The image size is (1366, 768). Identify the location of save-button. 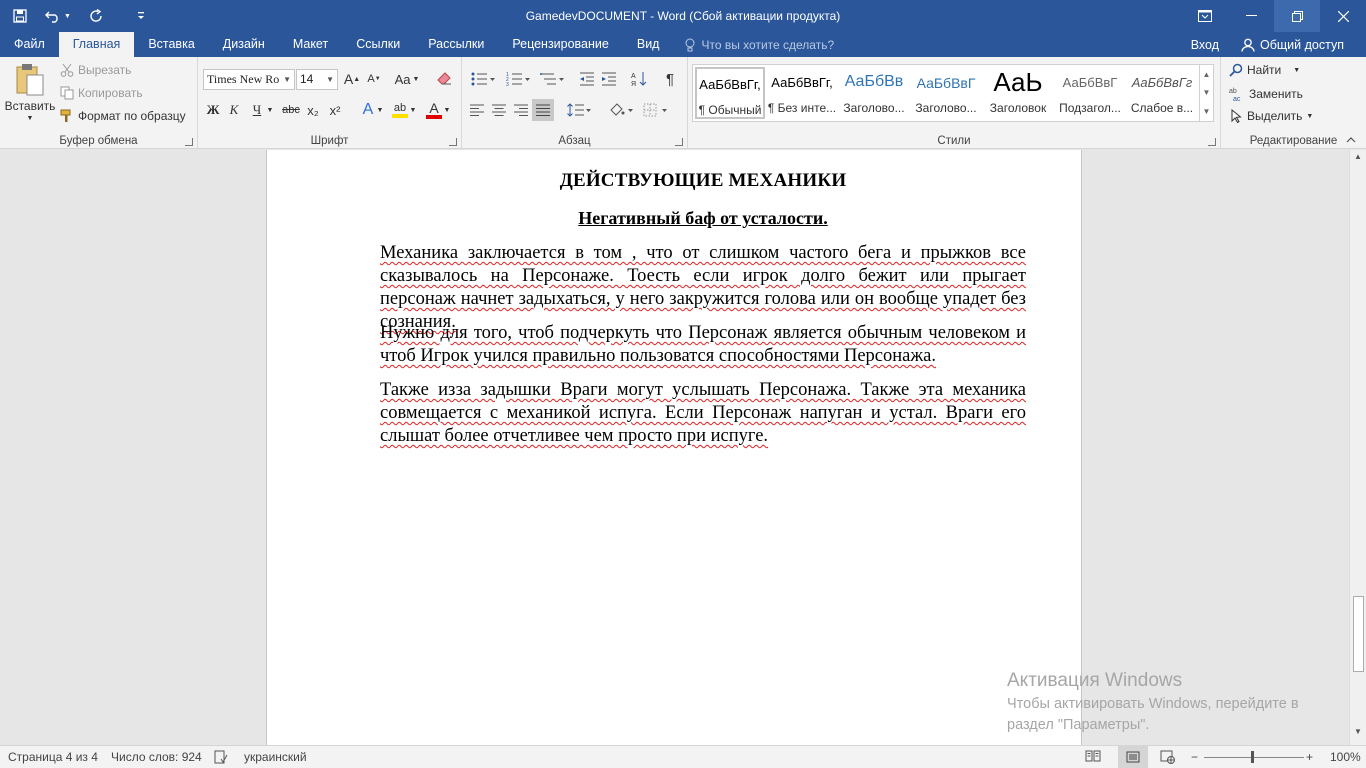
(20, 16).